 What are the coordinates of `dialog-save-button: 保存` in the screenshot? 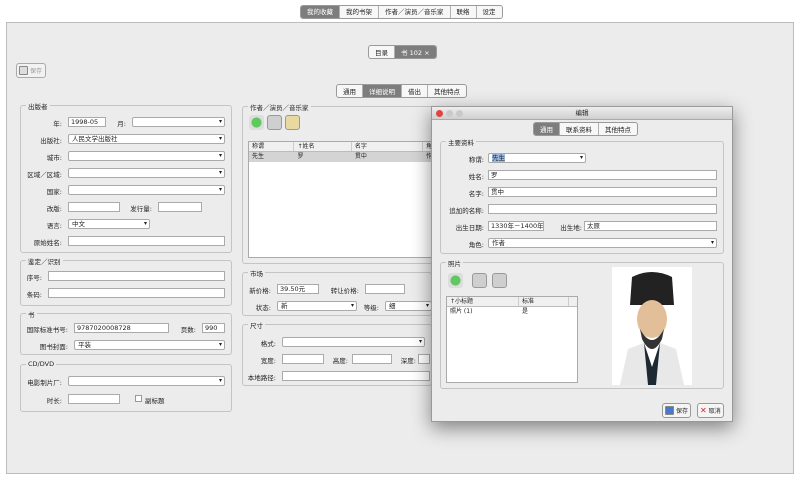 It's located at (677, 410).